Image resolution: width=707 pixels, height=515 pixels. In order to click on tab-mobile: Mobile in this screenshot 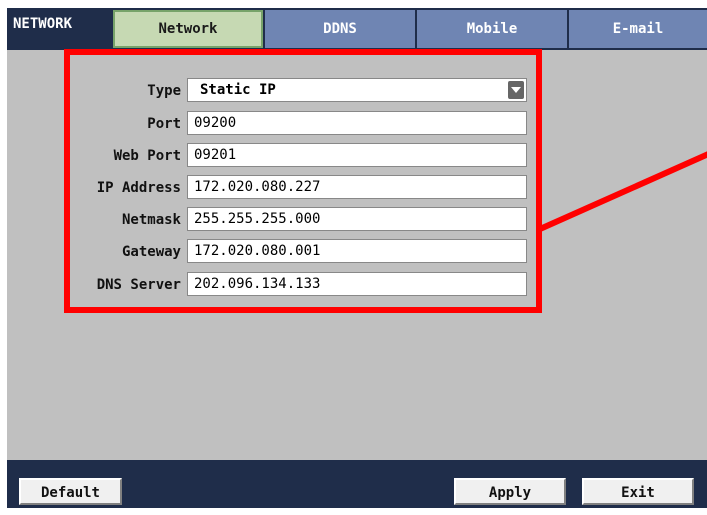, I will do `click(492, 29)`.